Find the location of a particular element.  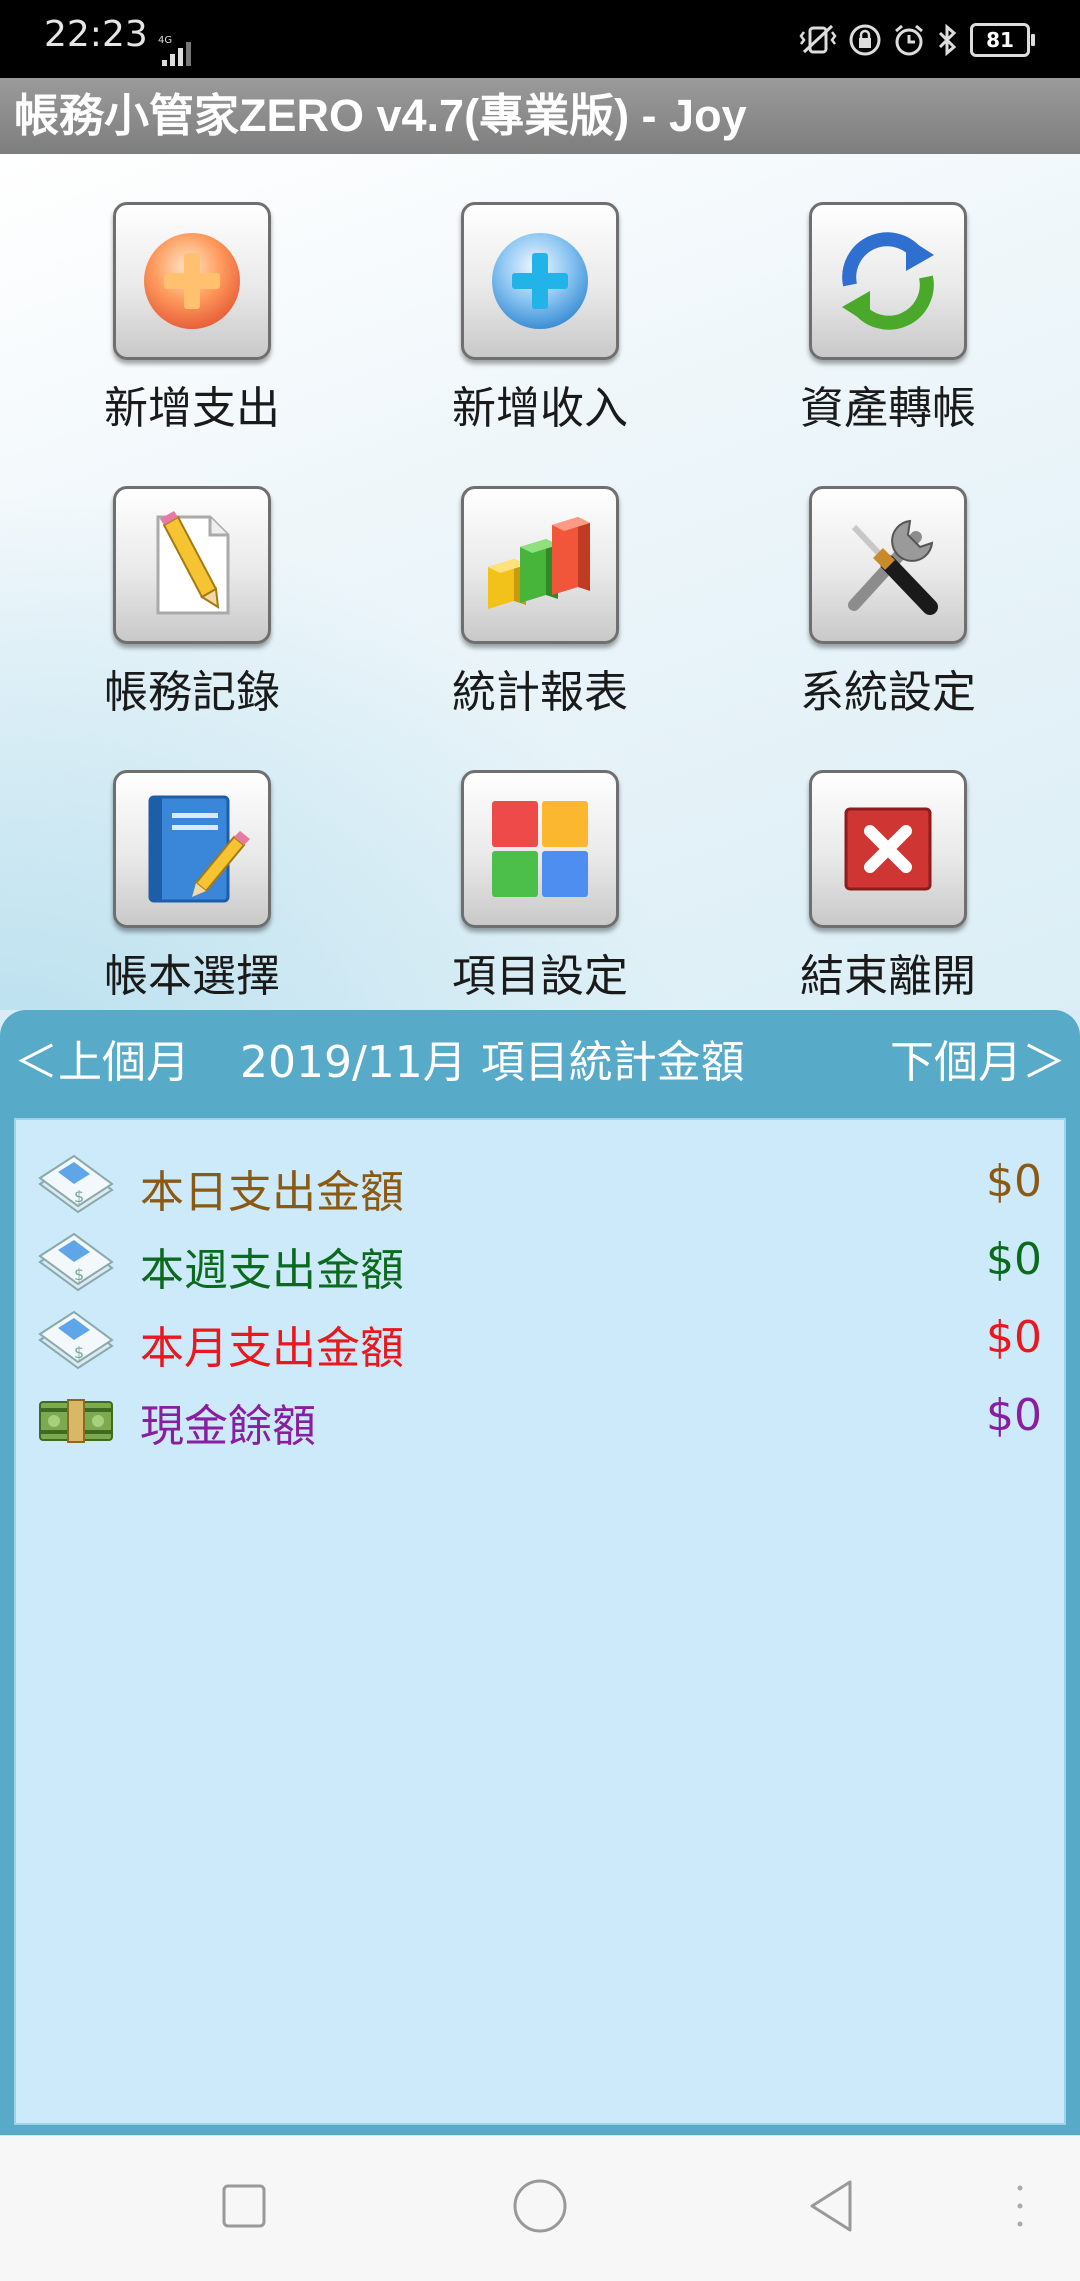

exit-button: 結束離開 is located at coordinates (888, 887).